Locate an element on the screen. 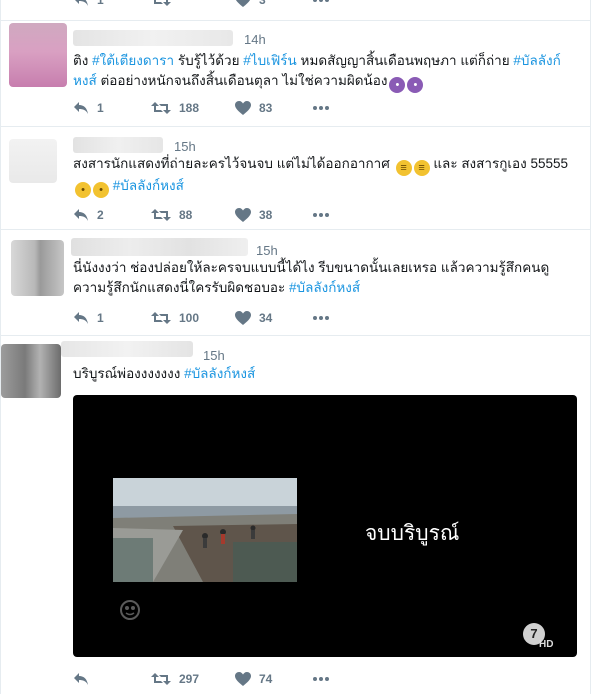 This screenshot has height=694, width=591. retweet-count: 297 is located at coordinates (189, 679).